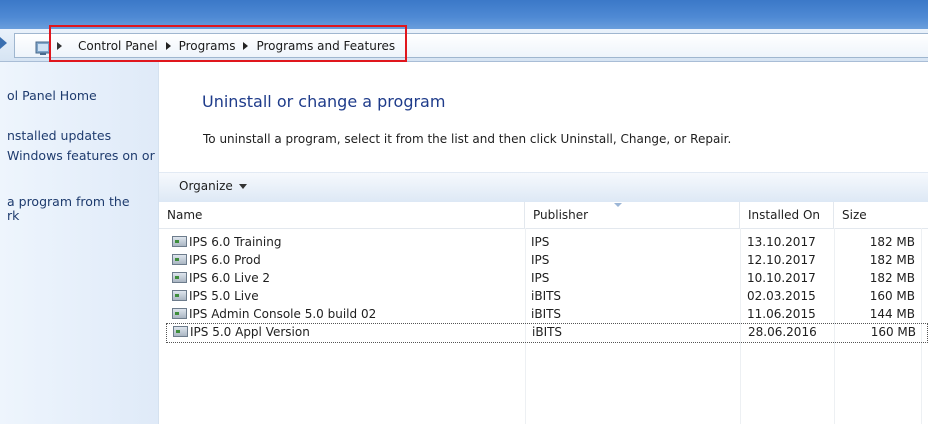 Image resolution: width=928 pixels, height=424 pixels. Describe the element at coordinates (632, 215) in the screenshot. I see `column-header-publisher: Publisher` at that location.